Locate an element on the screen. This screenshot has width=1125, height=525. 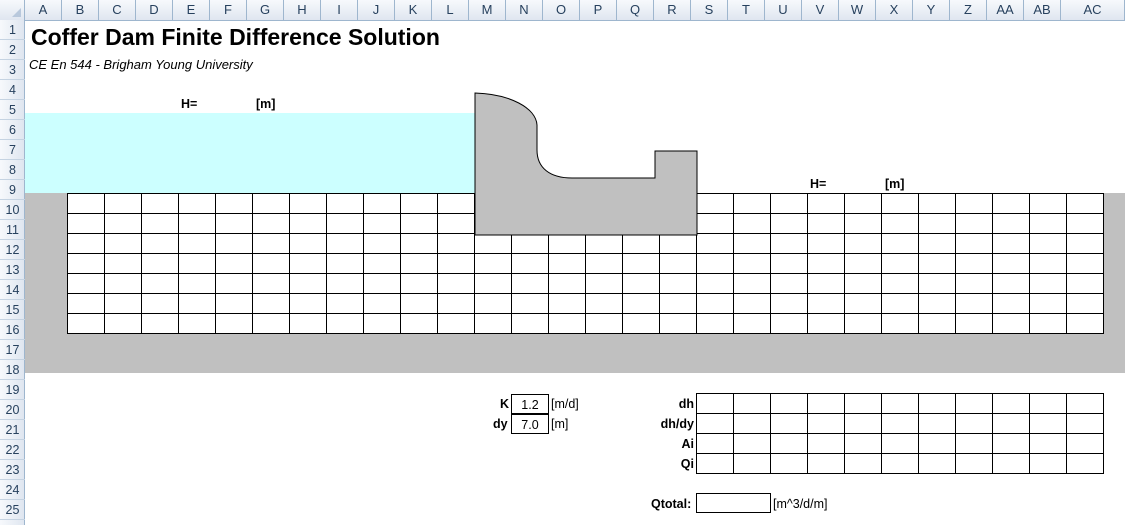
column-header-u: U is located at coordinates (783, 10).